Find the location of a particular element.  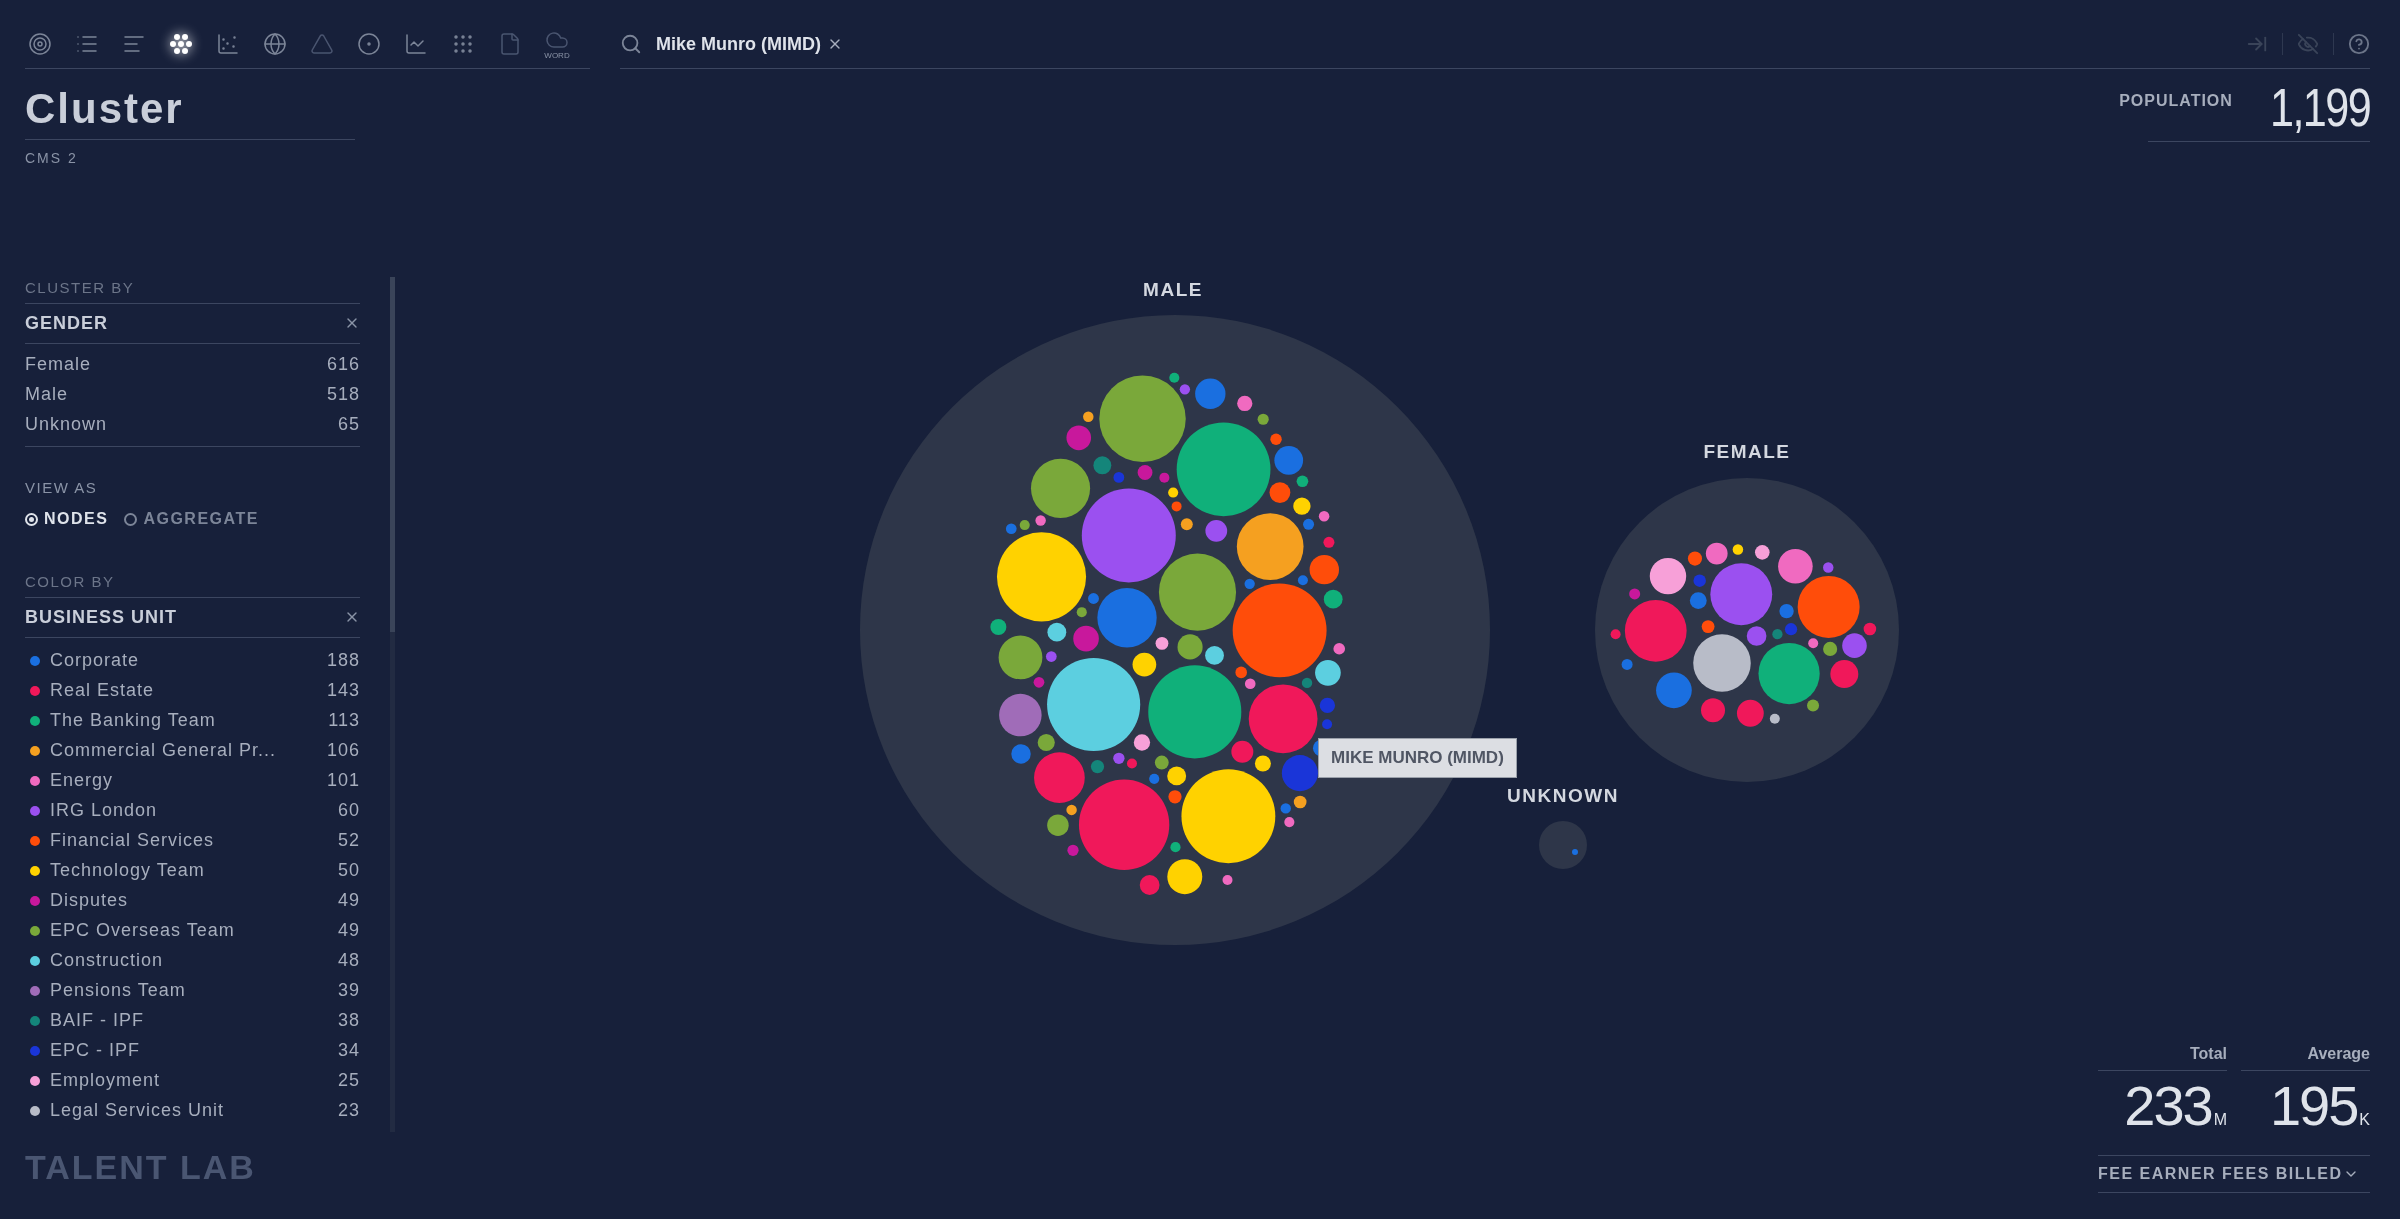

group-name: Unknown is located at coordinates (66, 424).